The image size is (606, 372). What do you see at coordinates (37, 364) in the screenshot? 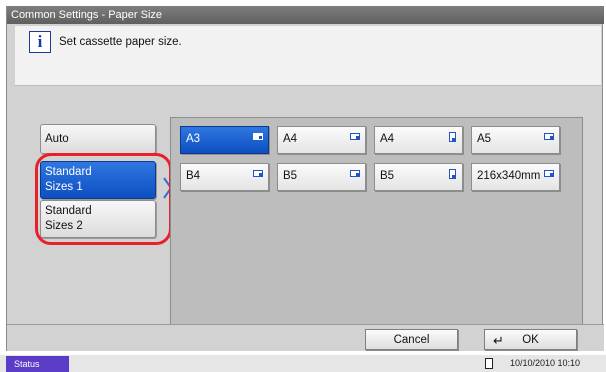
I see `status-button: Status` at bounding box center [37, 364].